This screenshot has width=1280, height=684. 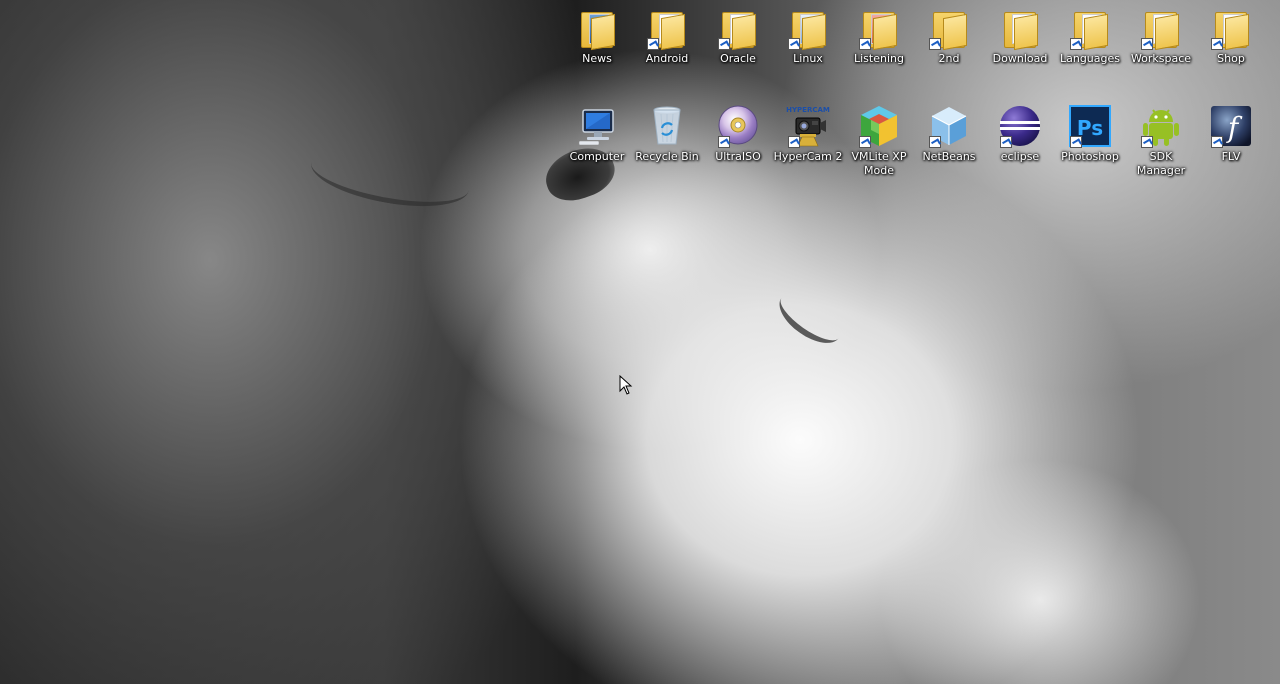 I want to click on desktop-icon-eclipse: eclipse, so click(x=1020, y=134).